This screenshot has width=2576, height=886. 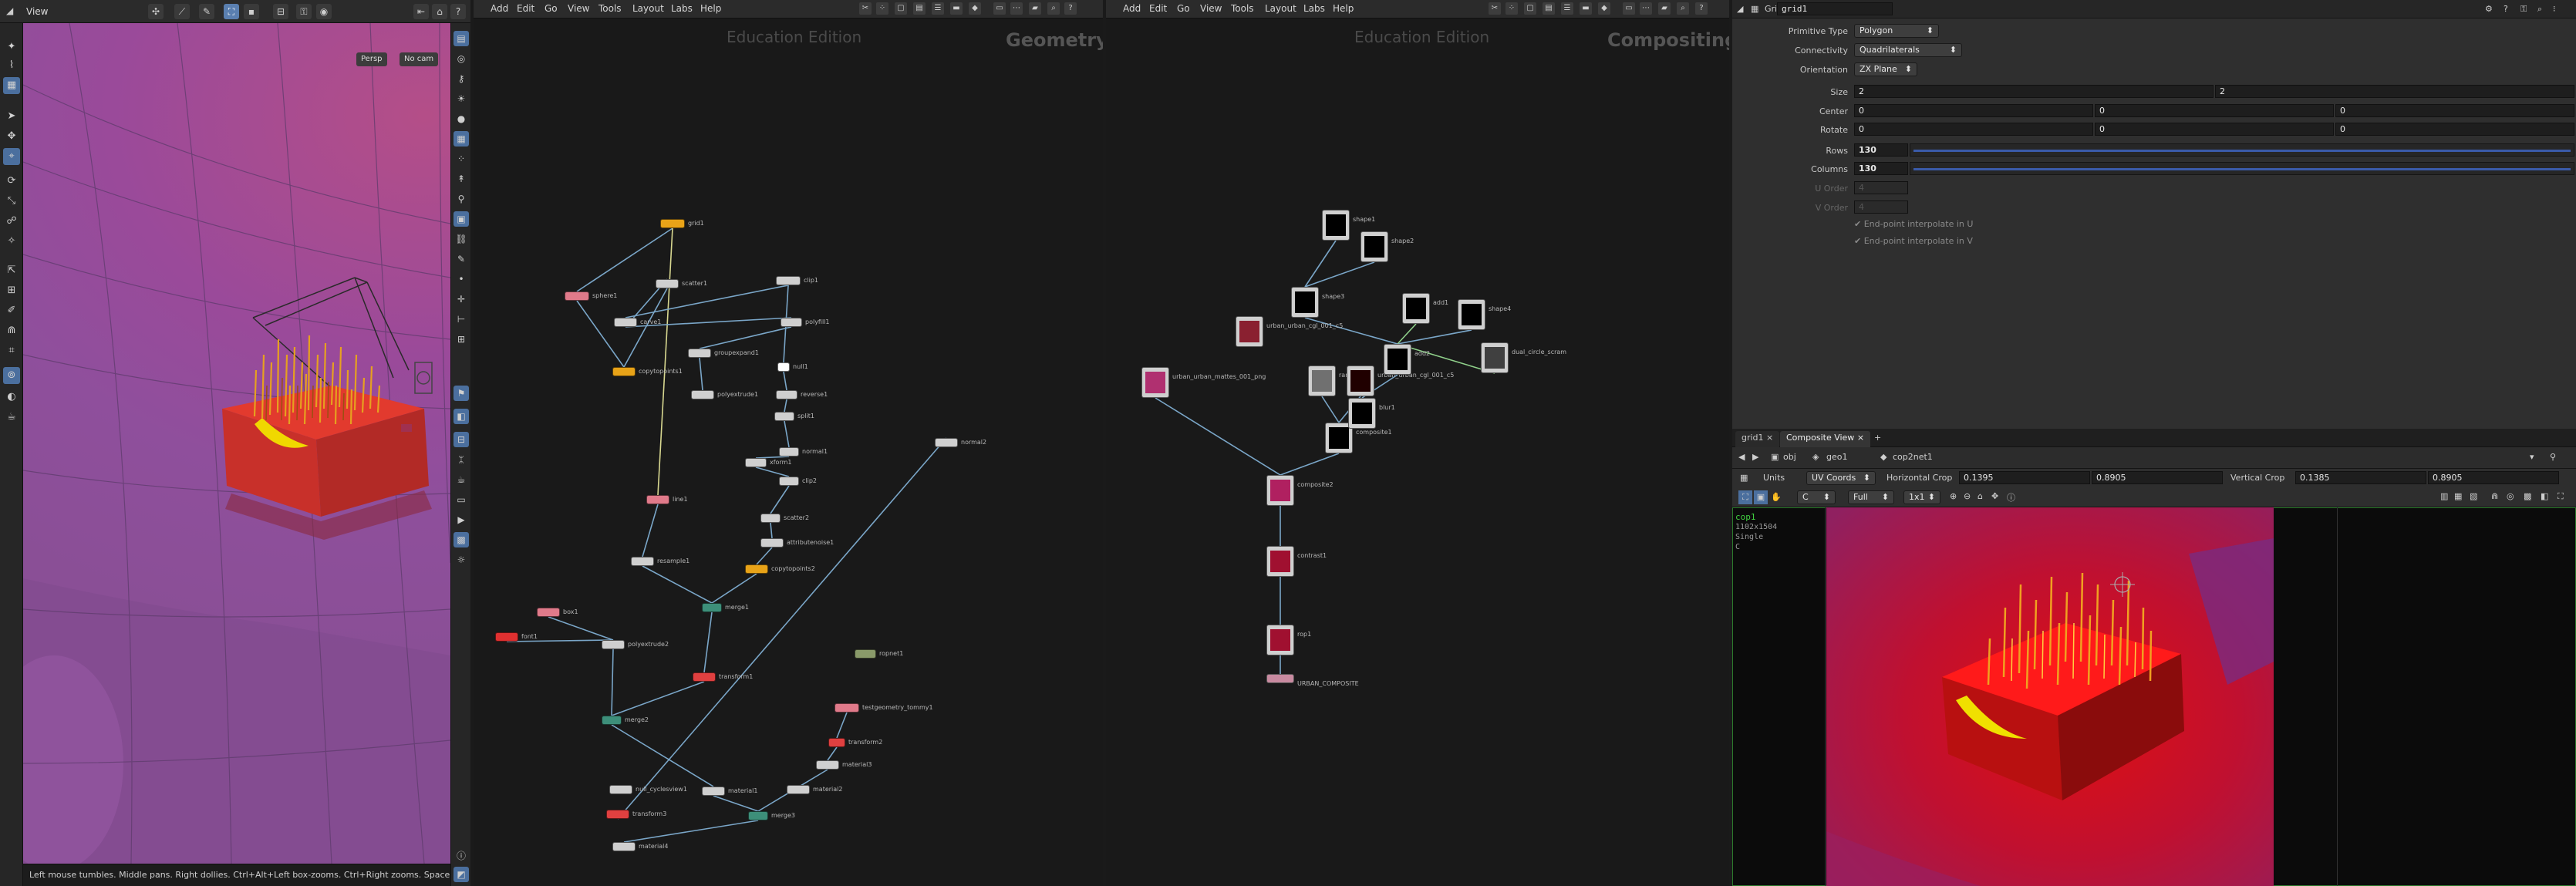 What do you see at coordinates (2527, 496) in the screenshot?
I see `checker-icon: ▩` at bounding box center [2527, 496].